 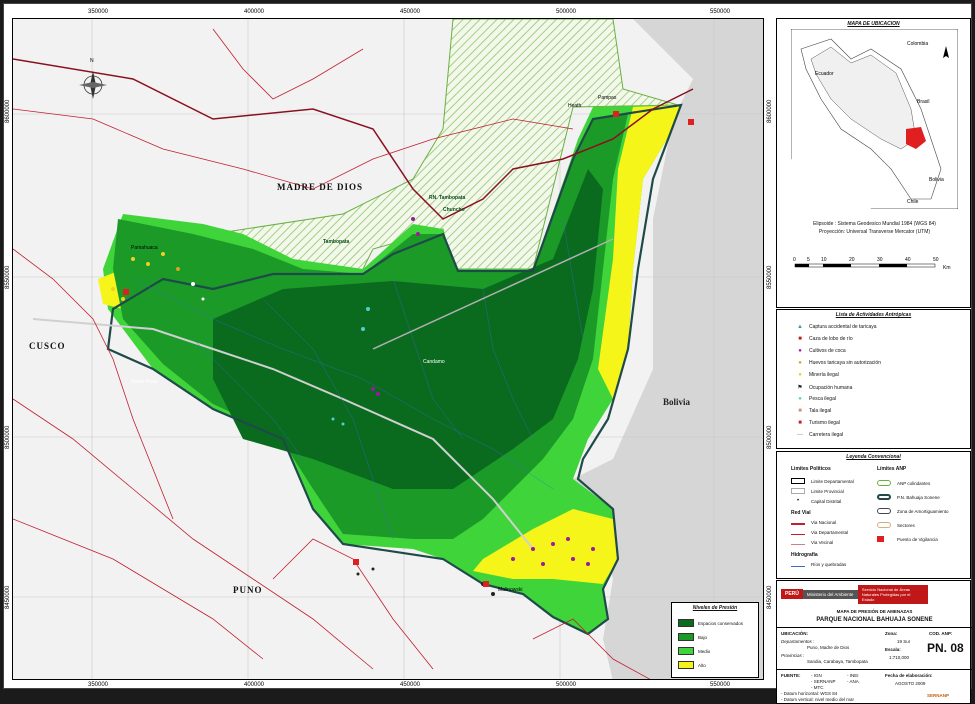 I want to click on ministerio-badge: Ministerio del Ambiente, so click(x=830, y=594).